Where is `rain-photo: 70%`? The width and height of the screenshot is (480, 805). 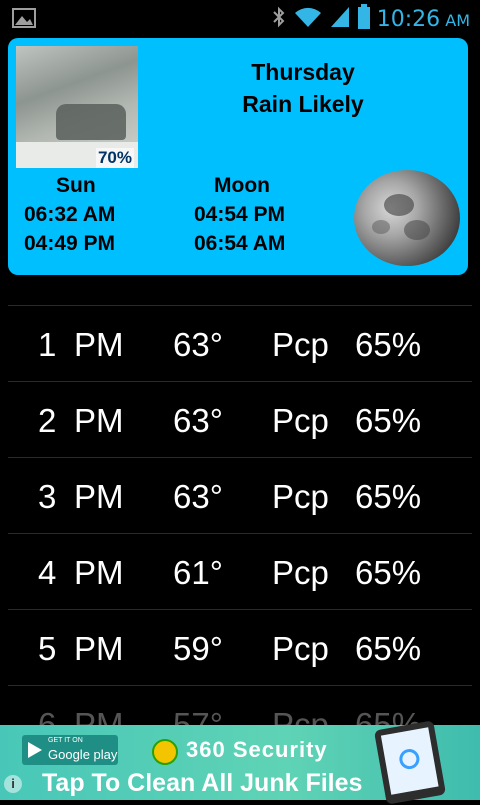
rain-photo: 70% is located at coordinates (77, 107).